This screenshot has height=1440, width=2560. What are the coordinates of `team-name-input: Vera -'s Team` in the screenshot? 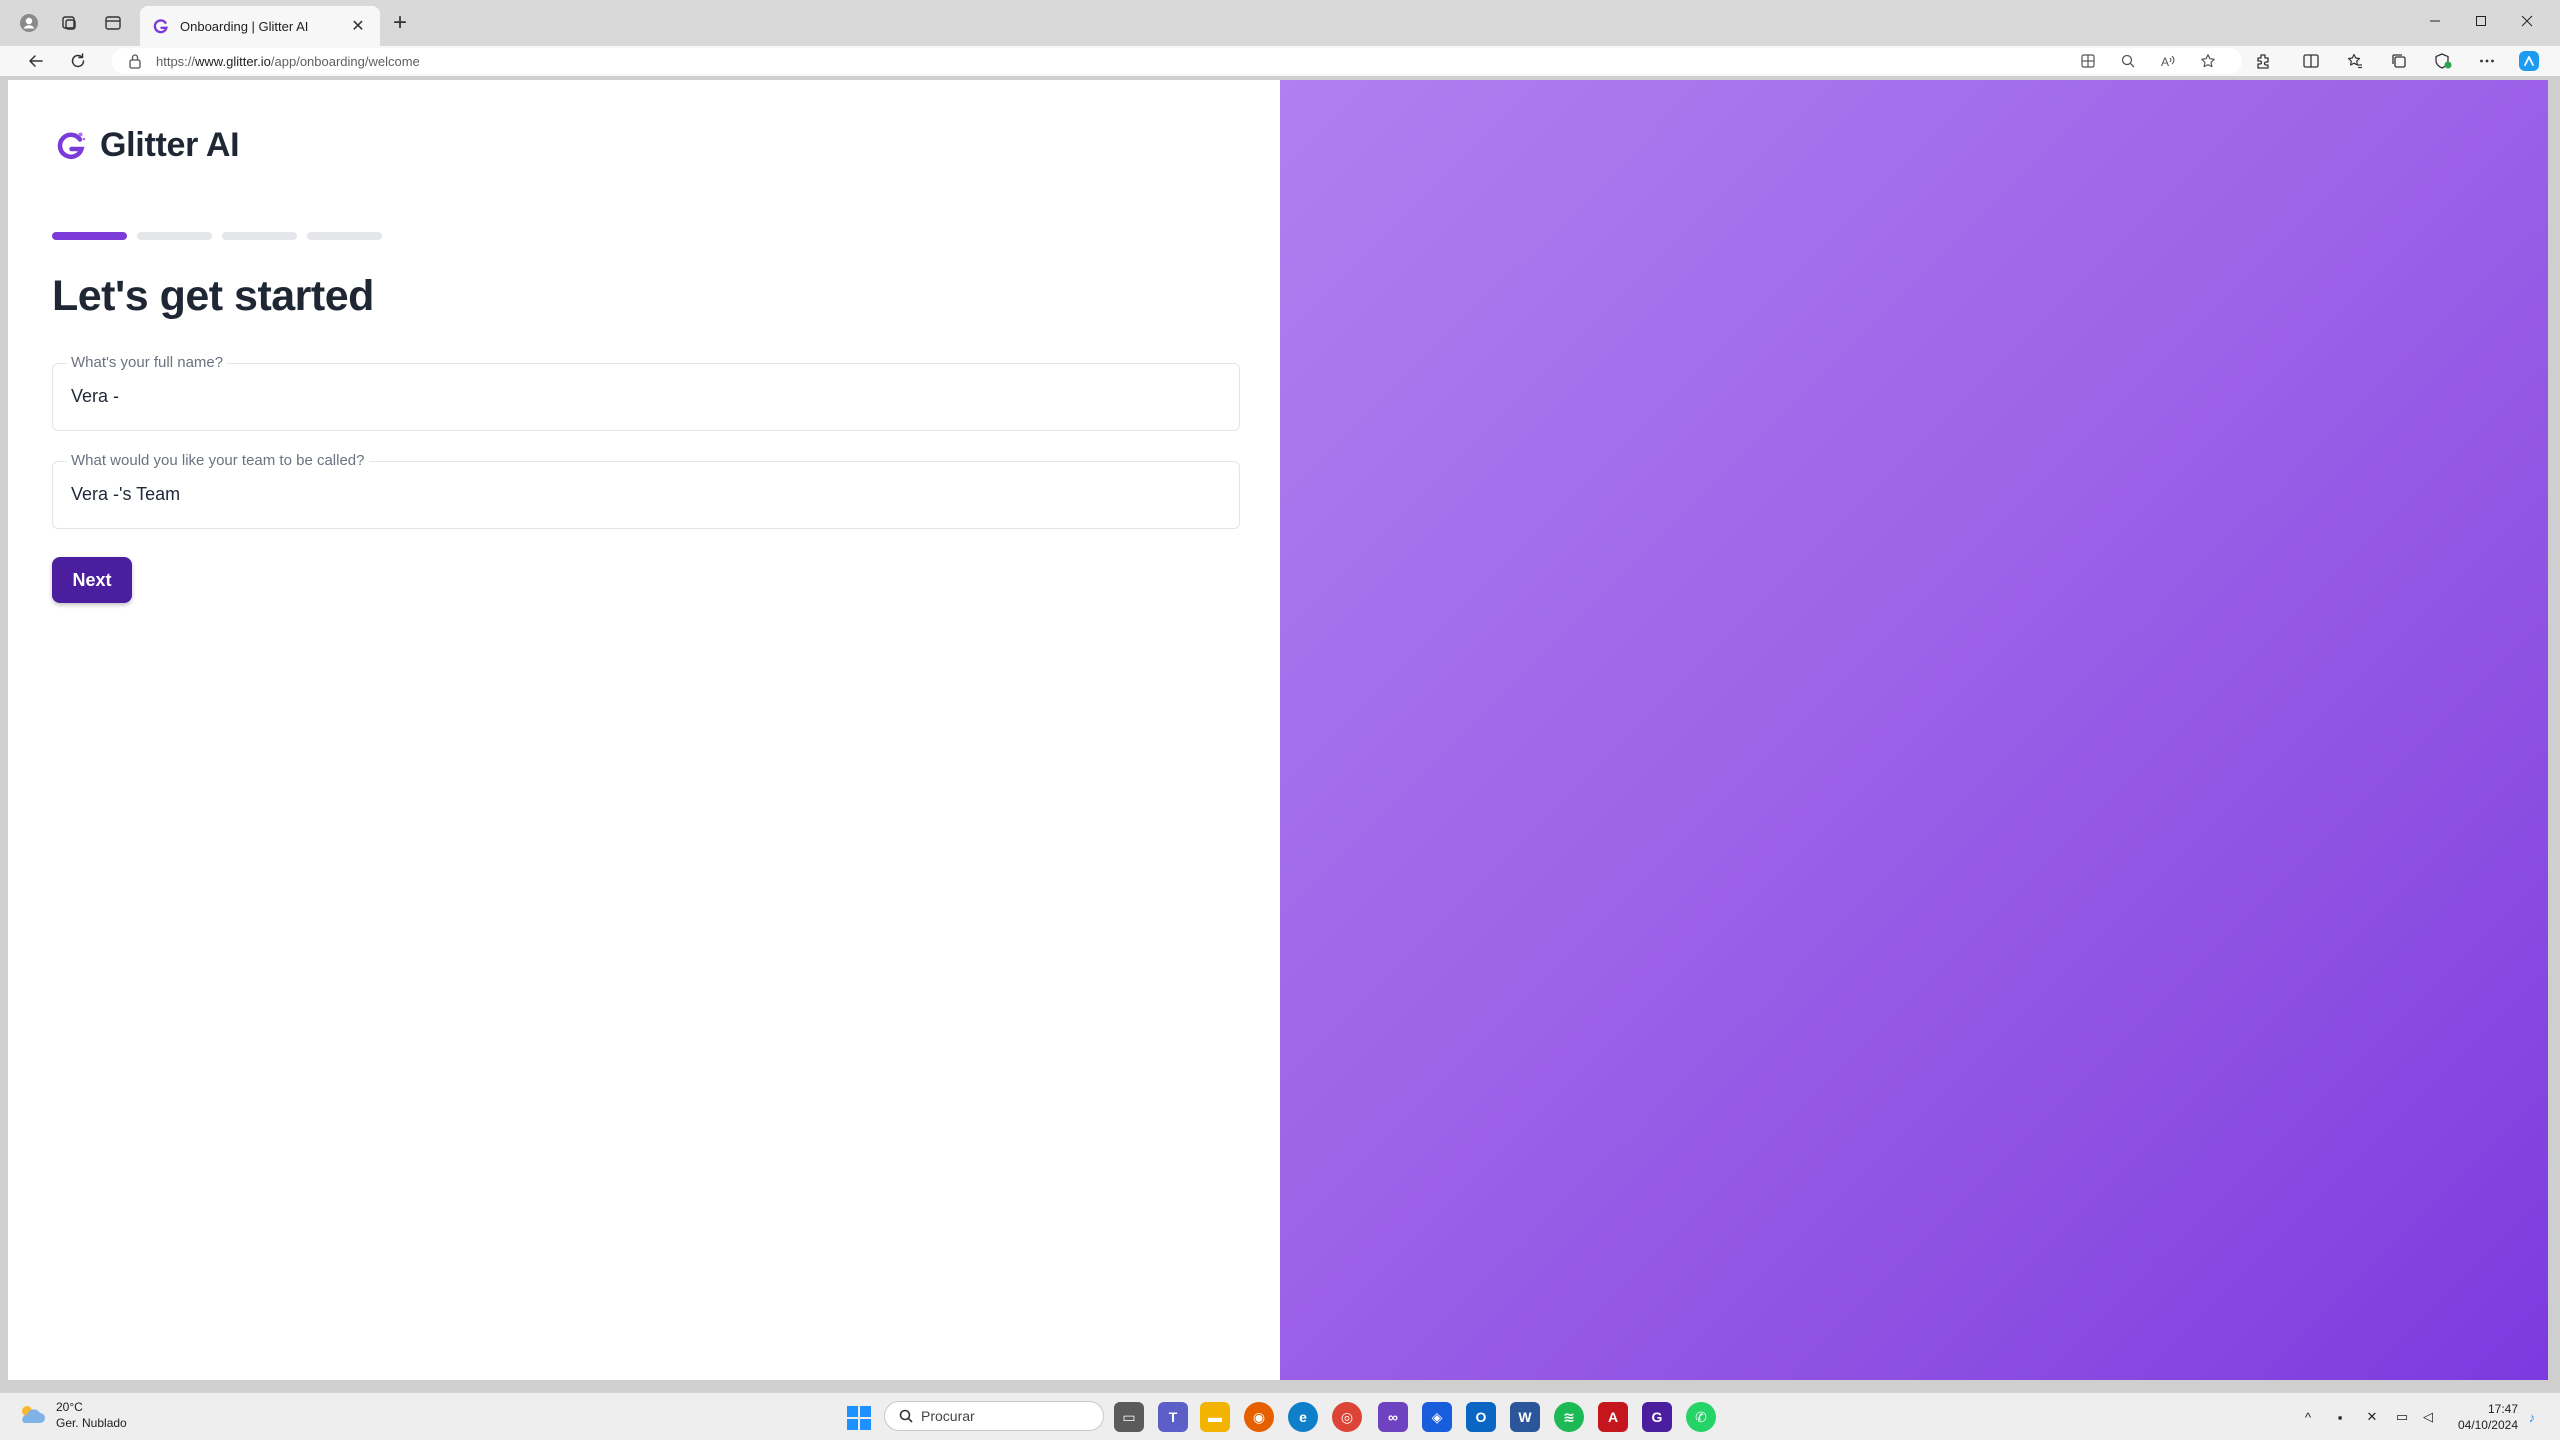 It's located at (125, 494).